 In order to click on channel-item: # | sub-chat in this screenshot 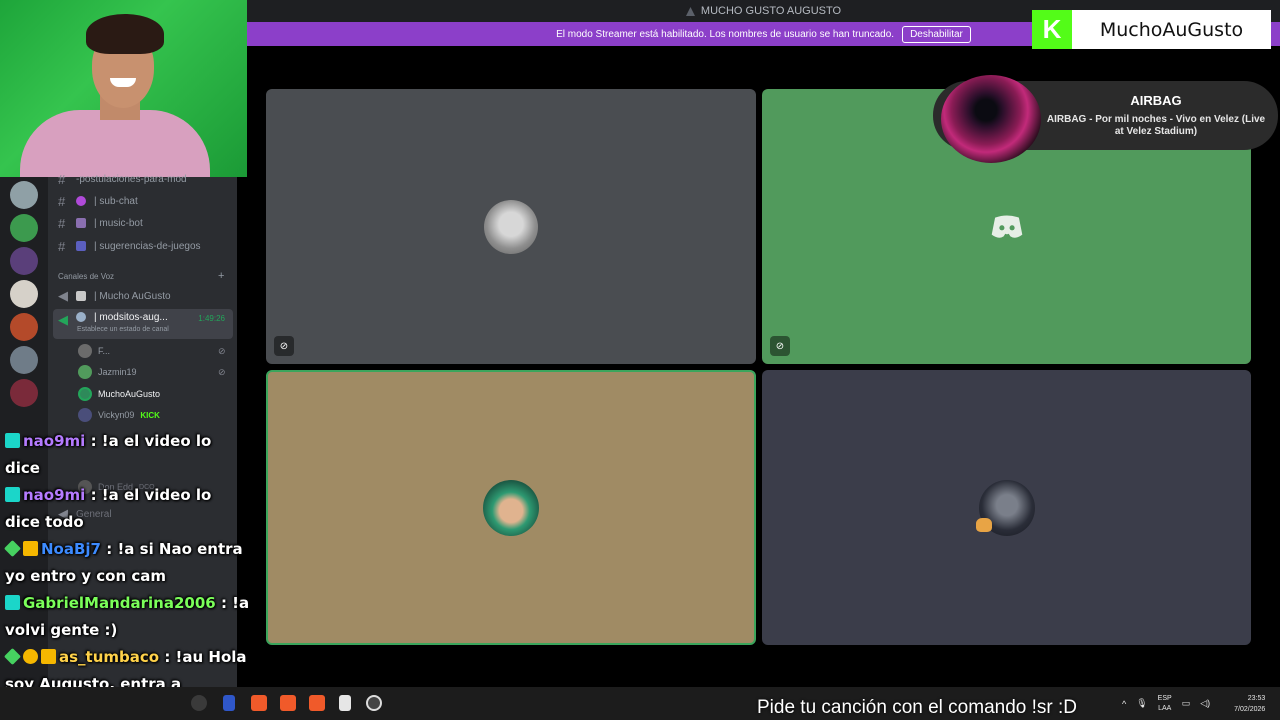, I will do `click(98, 201)`.